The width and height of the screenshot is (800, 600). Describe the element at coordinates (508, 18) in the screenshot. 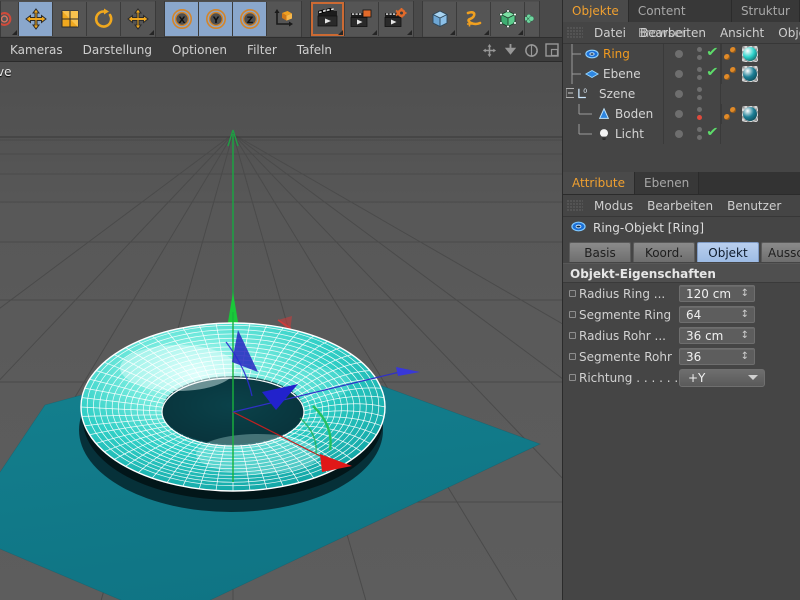

I see `add-nurbs-button` at that location.